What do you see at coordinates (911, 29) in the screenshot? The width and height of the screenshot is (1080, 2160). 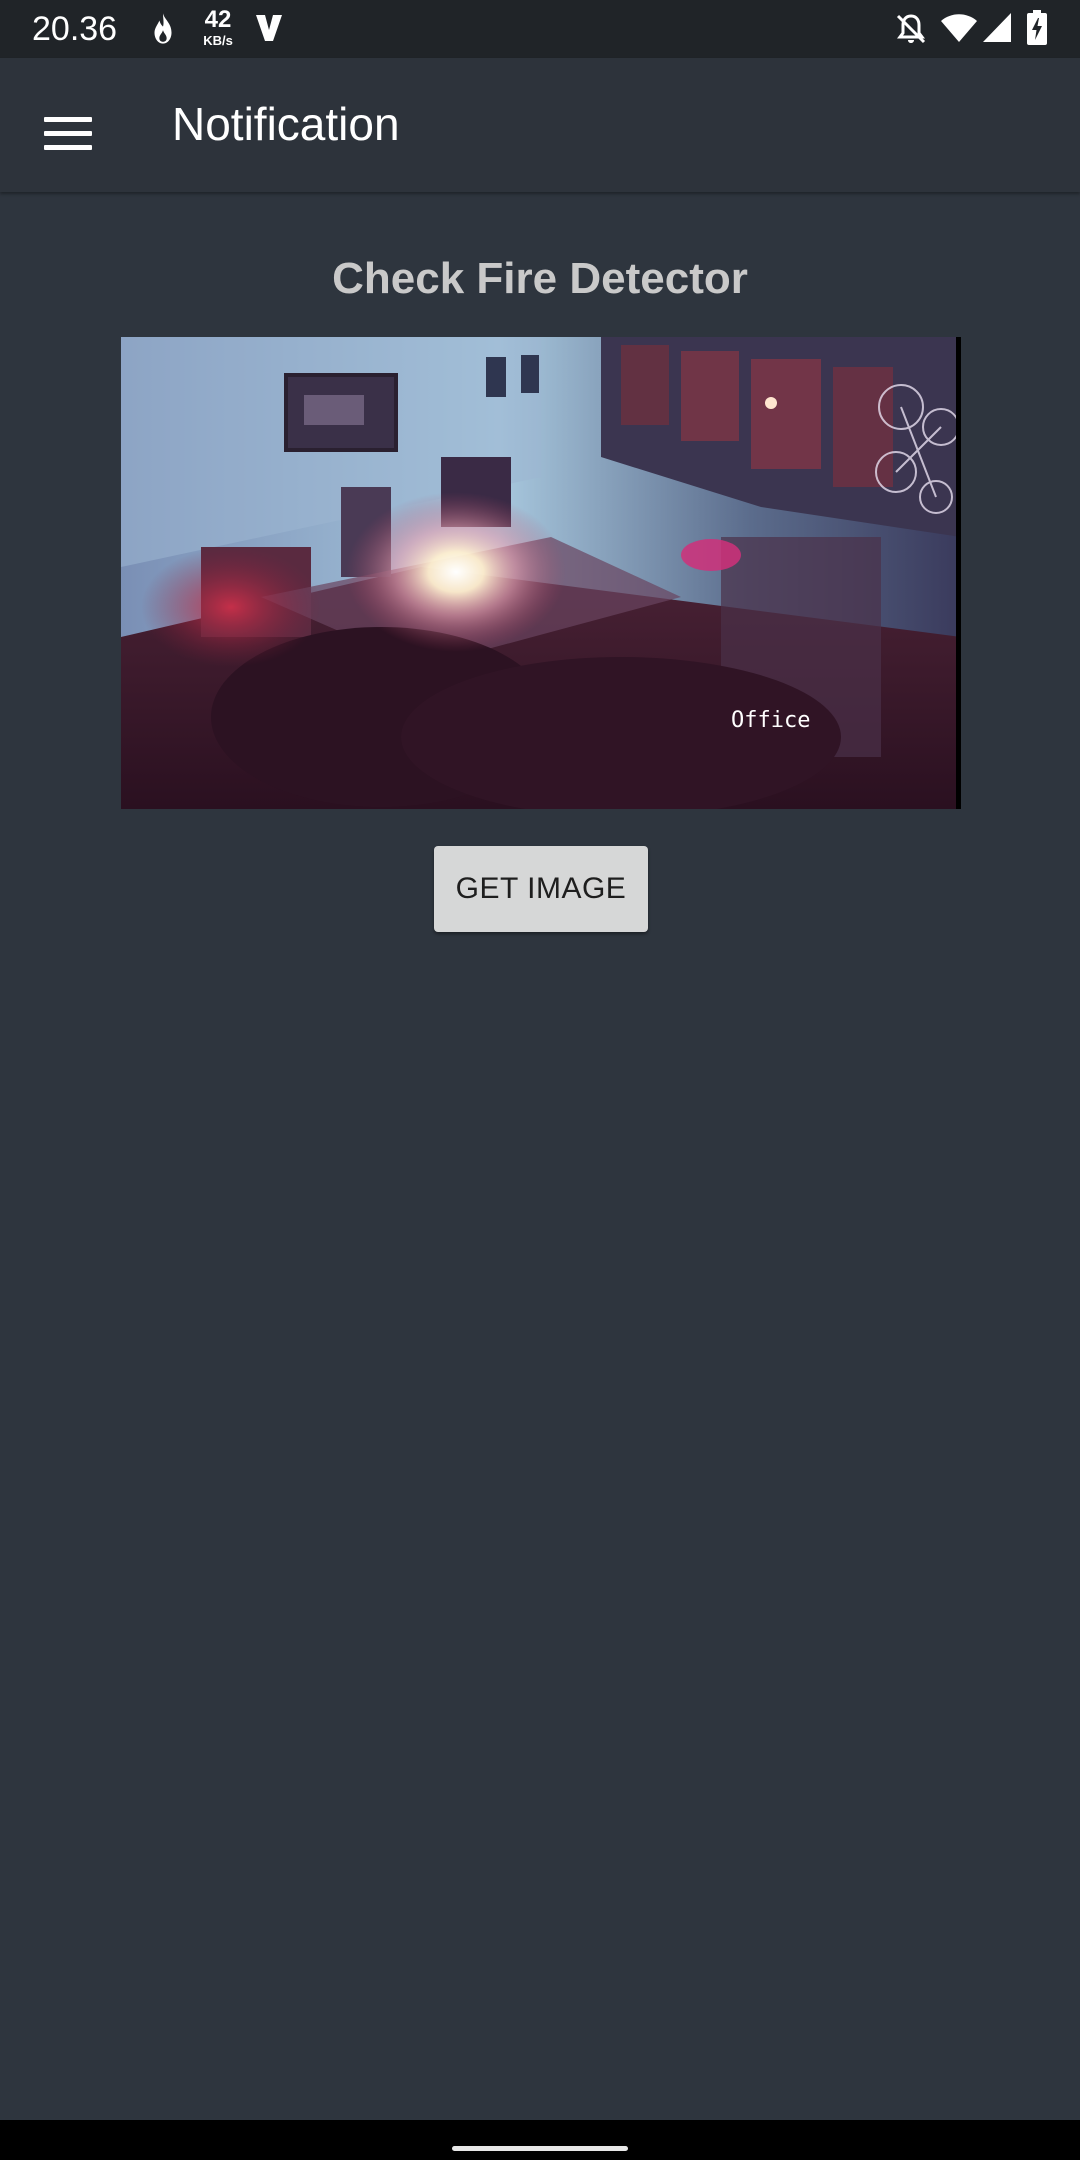 I see `bell-off-icon` at bounding box center [911, 29].